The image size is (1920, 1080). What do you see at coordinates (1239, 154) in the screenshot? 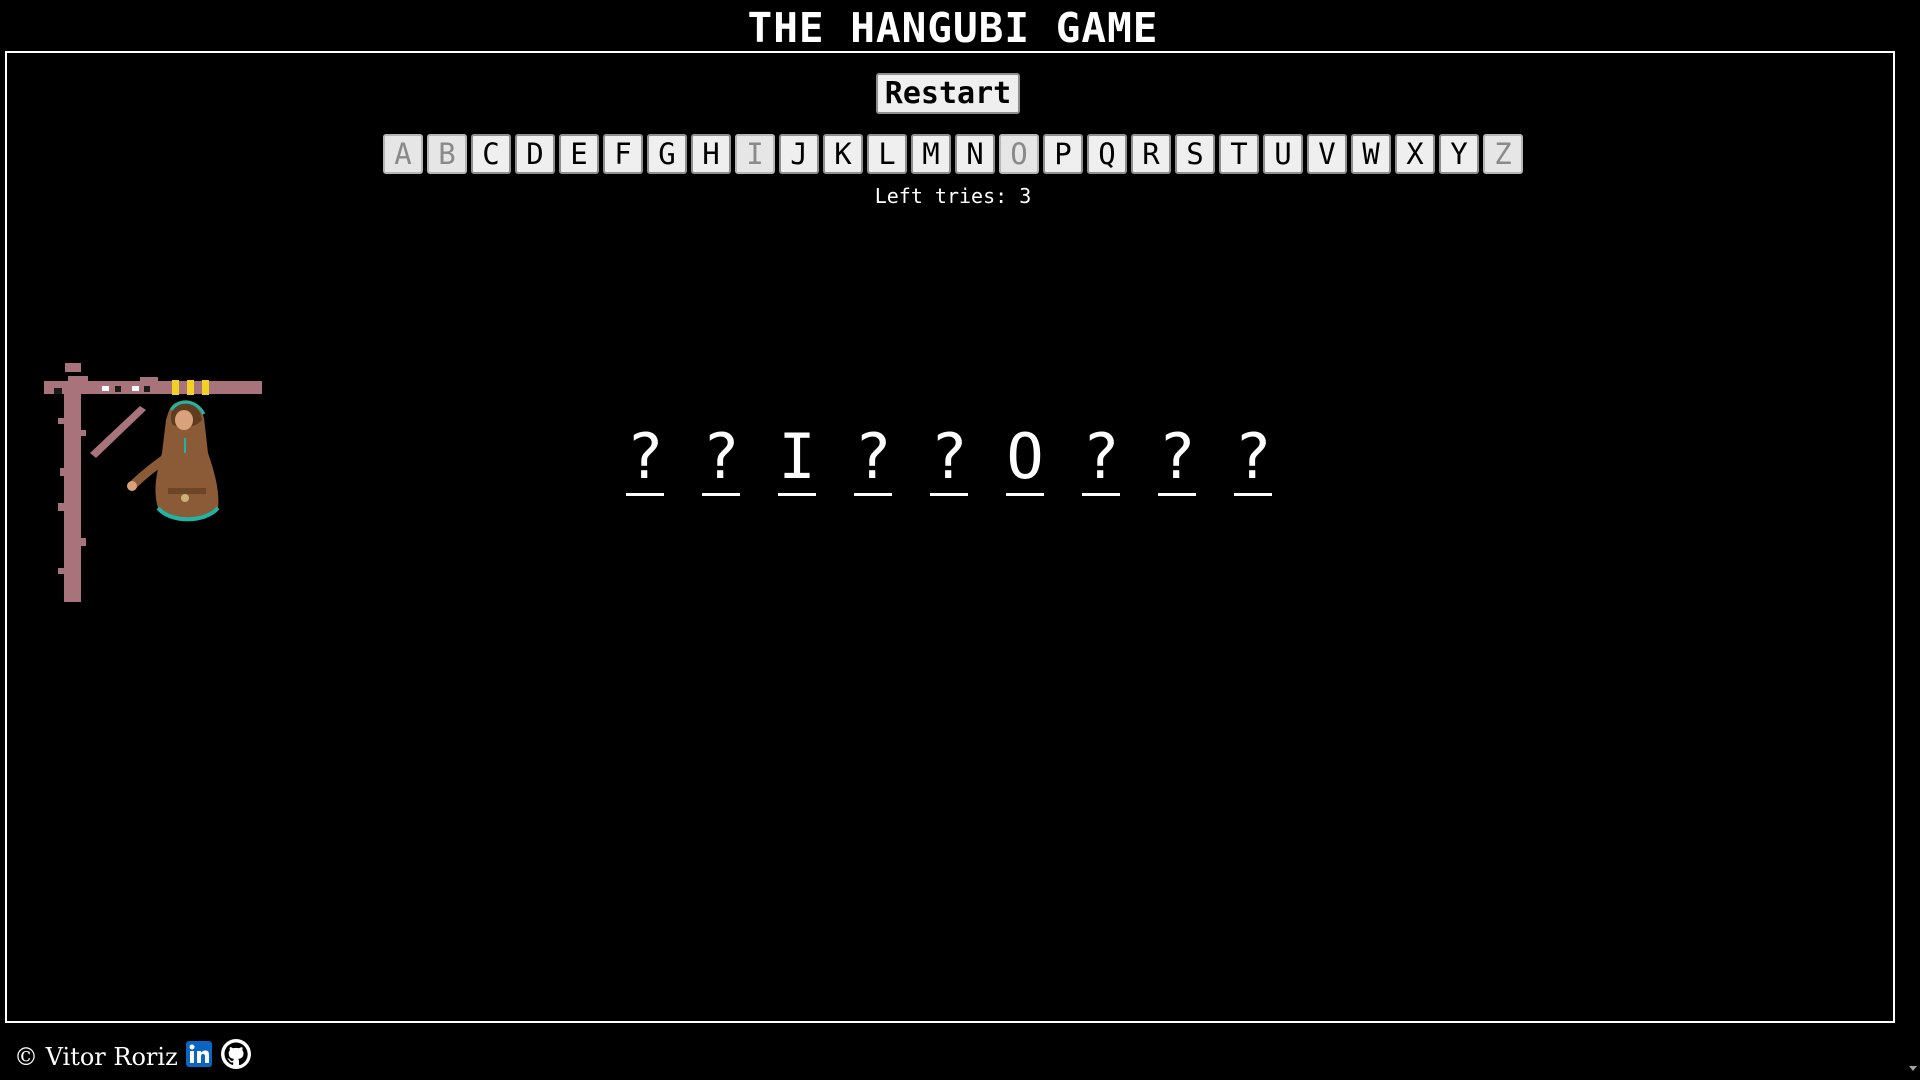
I see `letter-key-t: T` at bounding box center [1239, 154].